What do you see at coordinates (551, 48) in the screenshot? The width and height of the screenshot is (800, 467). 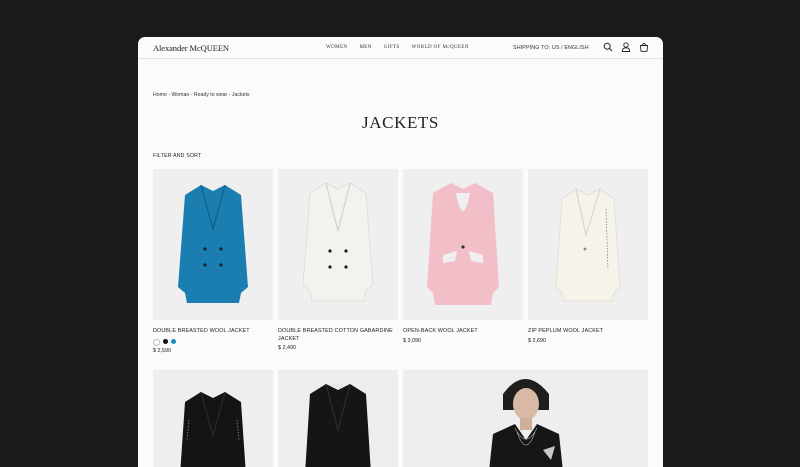 I see `shipping-locale-selector: SHIPPING TO: US / ENGLISH` at bounding box center [551, 48].